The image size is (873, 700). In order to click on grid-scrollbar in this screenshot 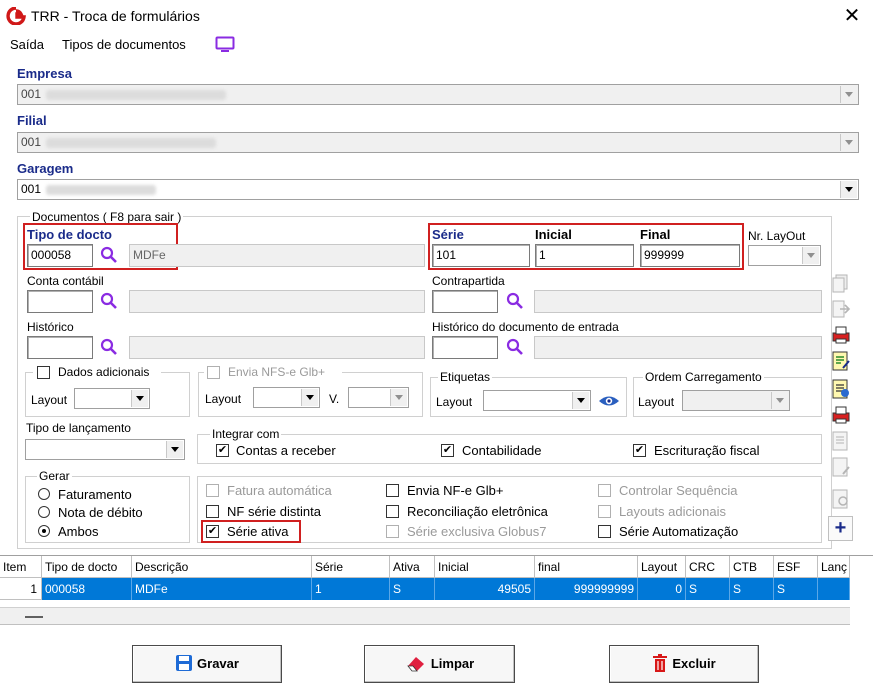, I will do `click(425, 616)`.